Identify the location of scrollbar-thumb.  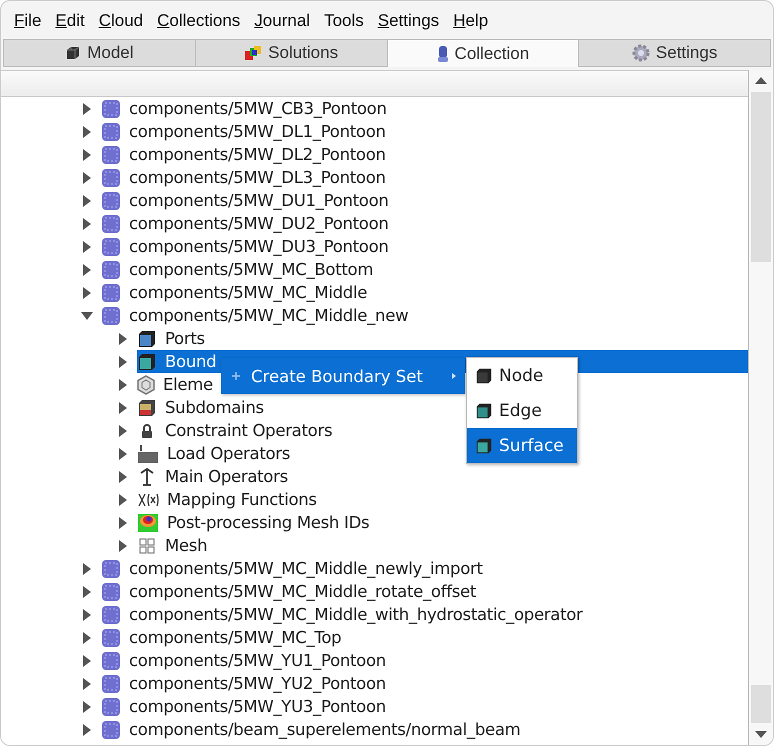
(761, 177).